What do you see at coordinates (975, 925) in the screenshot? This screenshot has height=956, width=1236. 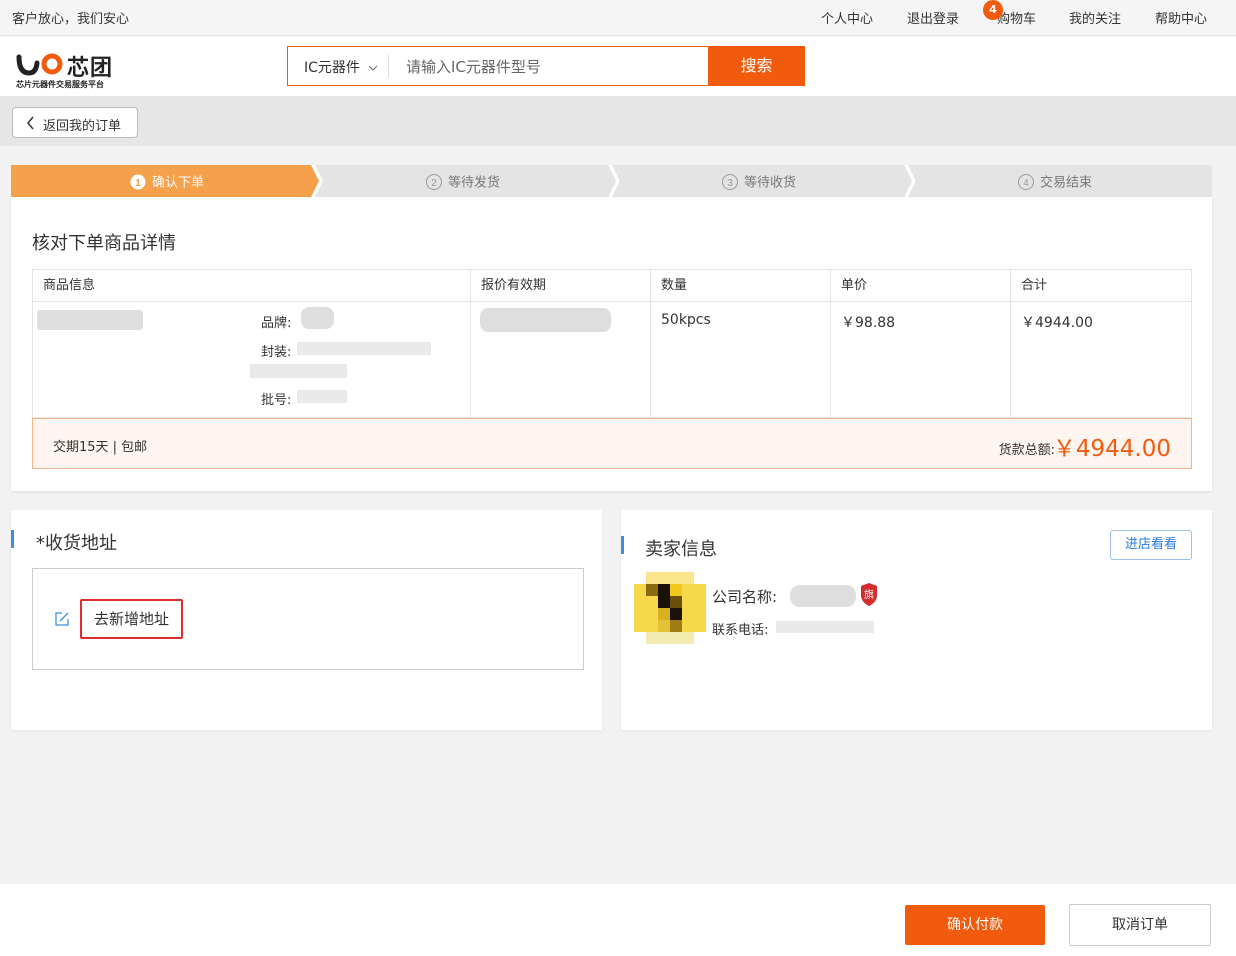 I see `confirm-pay-button: 确认付款` at bounding box center [975, 925].